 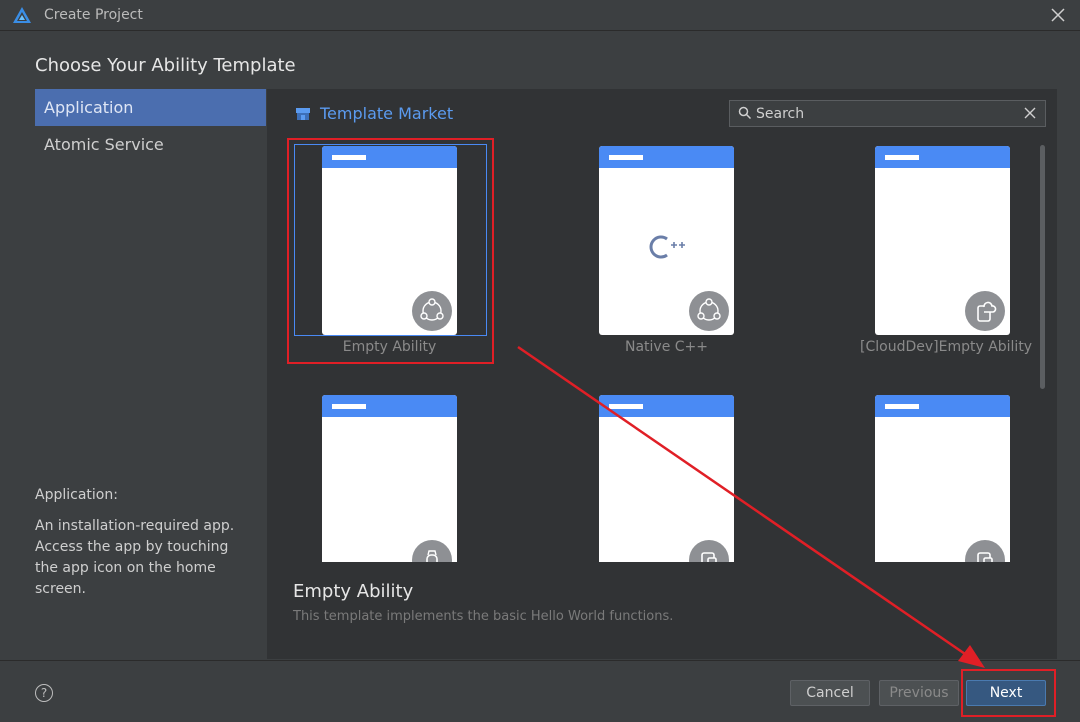 What do you see at coordinates (165, 65) in the screenshot?
I see `page-title: Choose Your Ability Template` at bounding box center [165, 65].